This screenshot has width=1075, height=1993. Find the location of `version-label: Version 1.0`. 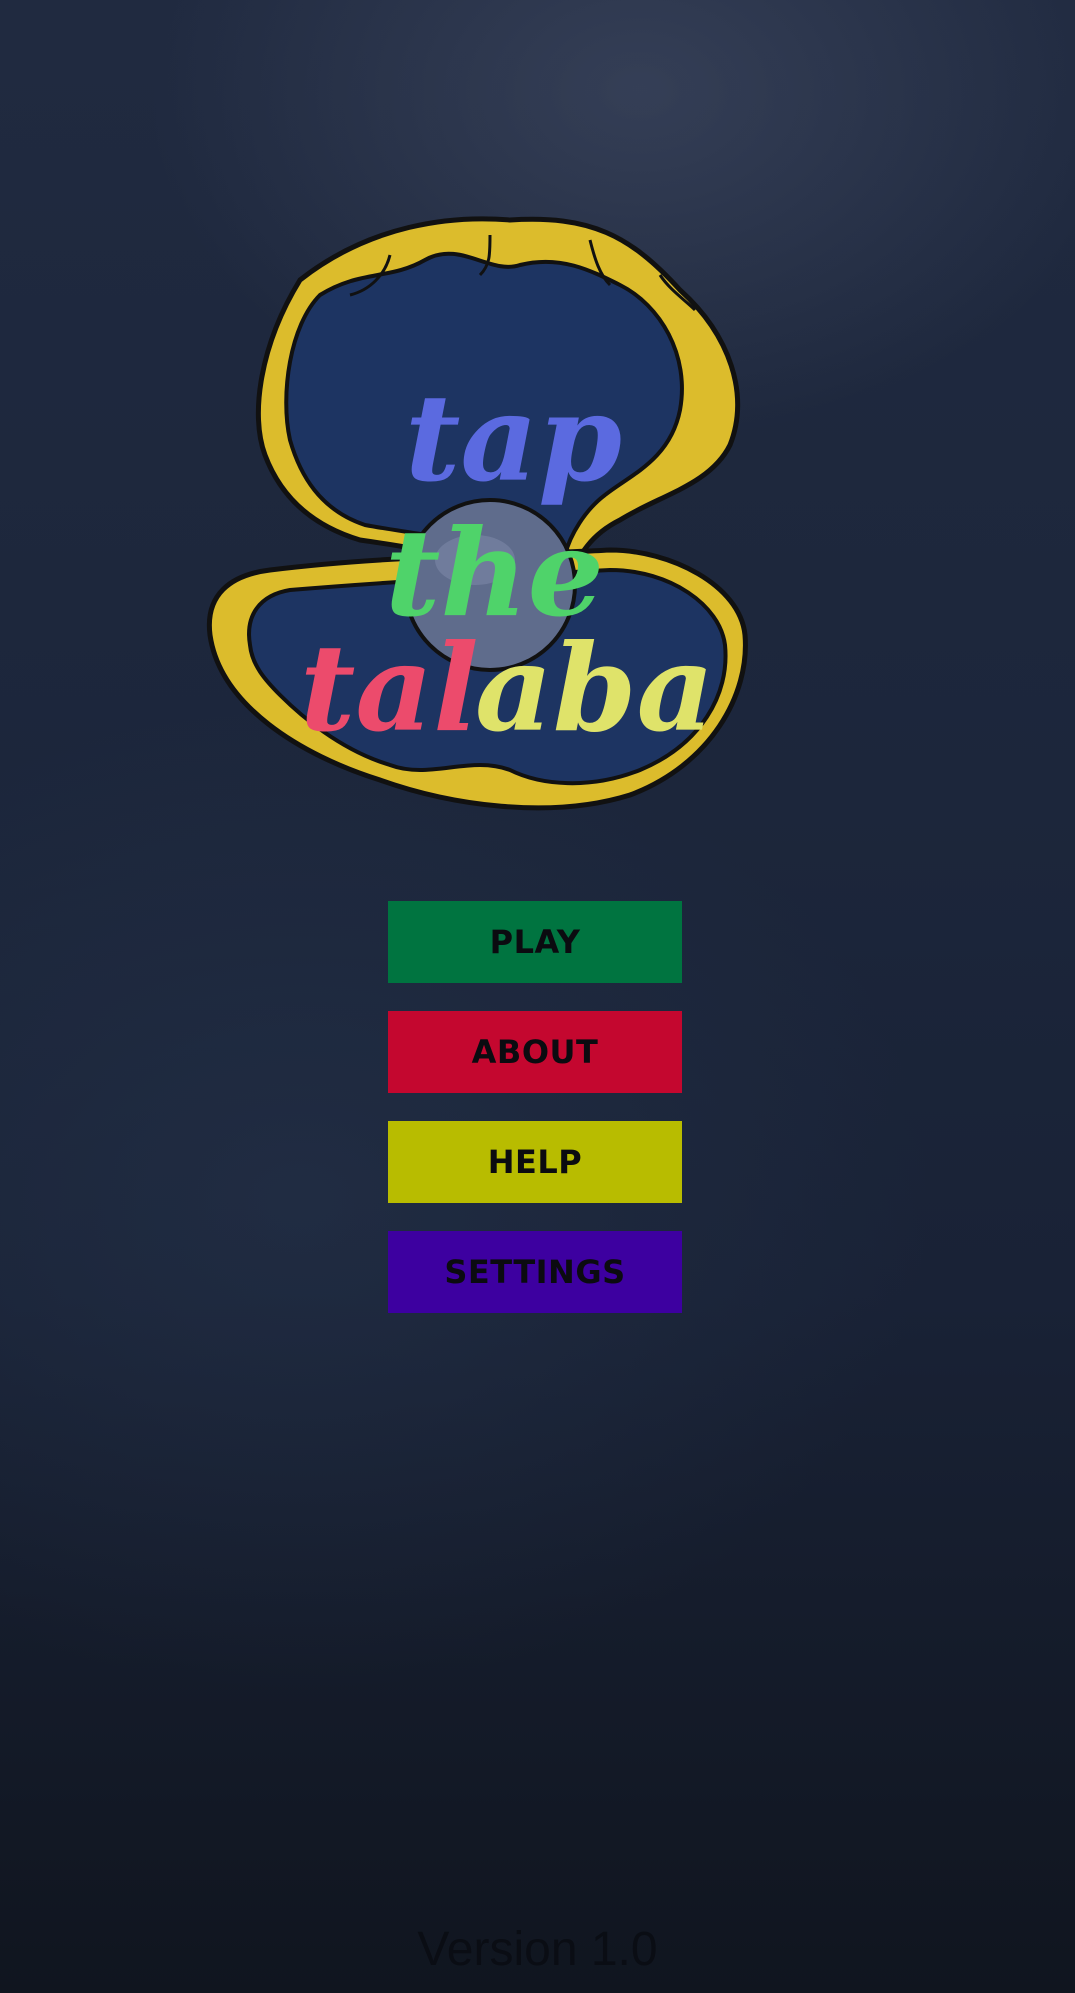

version-label: Version 1.0 is located at coordinates (537, 1949).